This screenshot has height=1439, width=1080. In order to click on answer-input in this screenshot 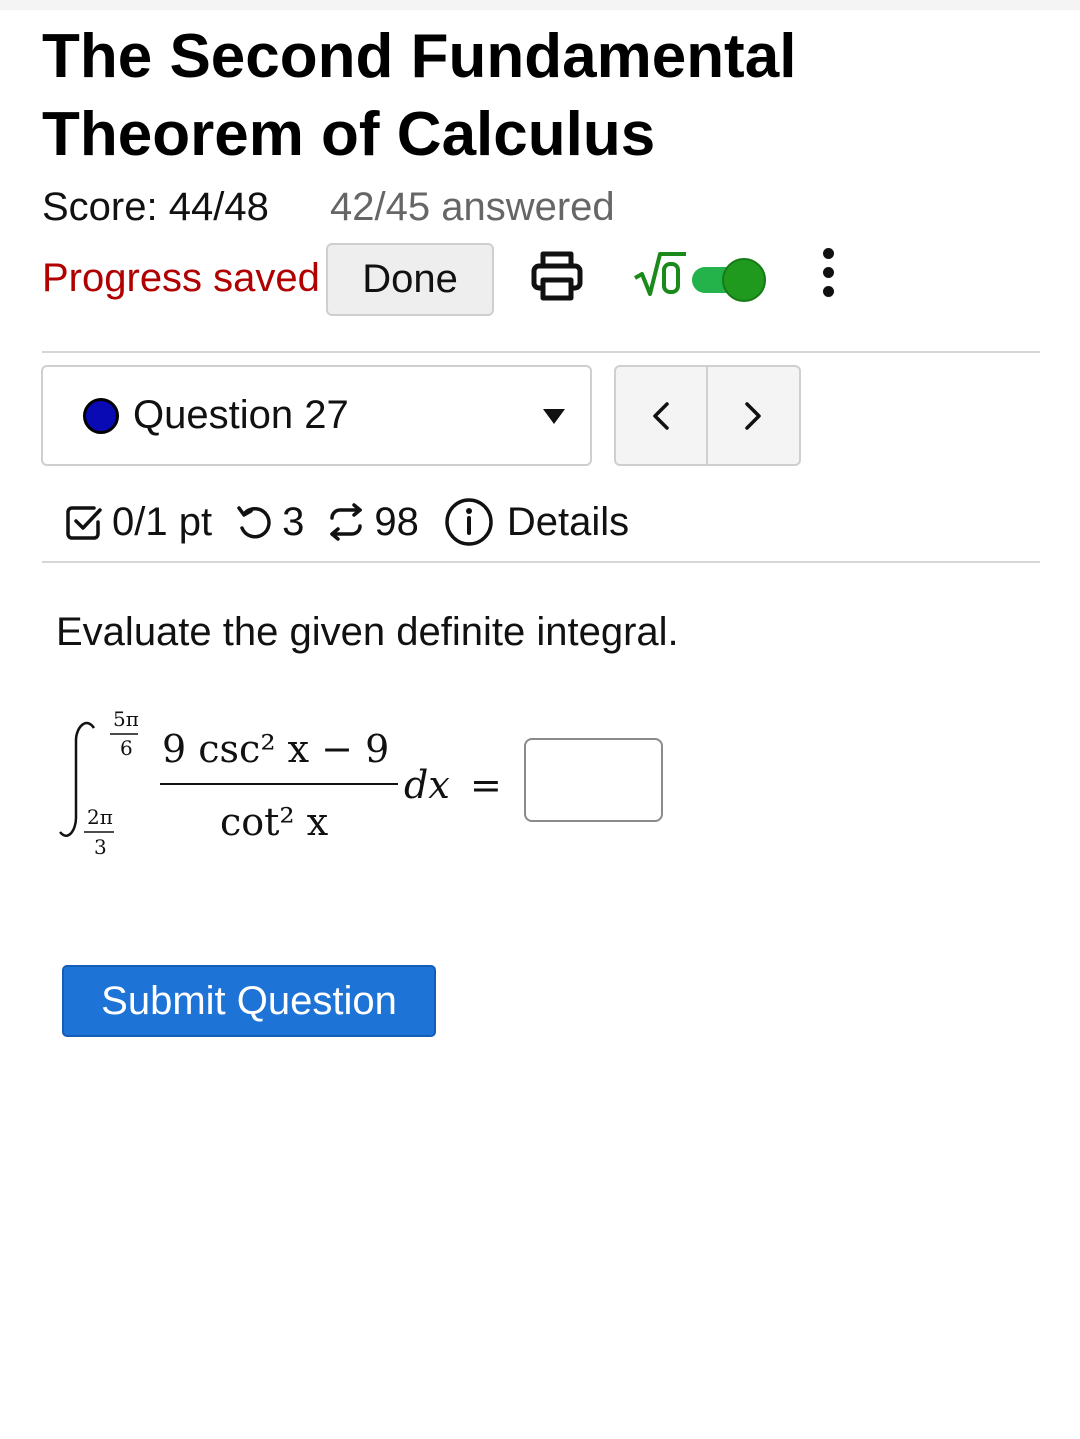, I will do `click(593, 780)`.